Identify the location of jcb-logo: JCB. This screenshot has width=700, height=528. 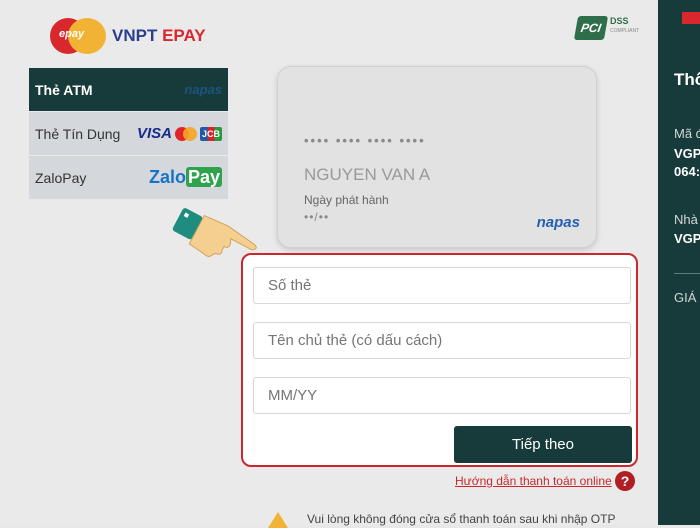
(210, 133).